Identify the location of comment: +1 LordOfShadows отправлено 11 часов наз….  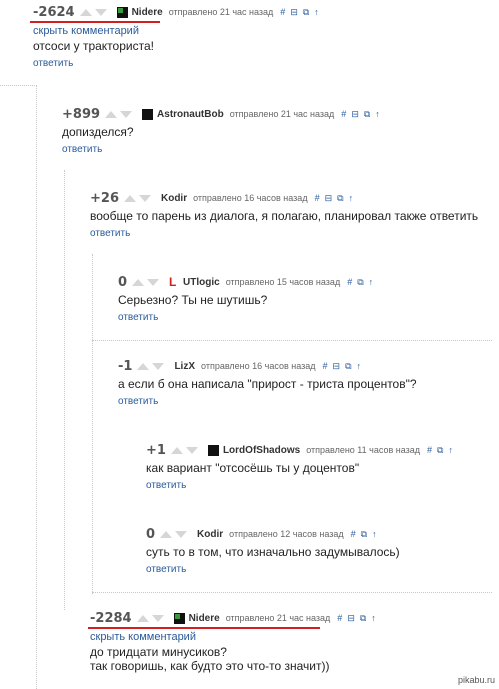
(299, 467).